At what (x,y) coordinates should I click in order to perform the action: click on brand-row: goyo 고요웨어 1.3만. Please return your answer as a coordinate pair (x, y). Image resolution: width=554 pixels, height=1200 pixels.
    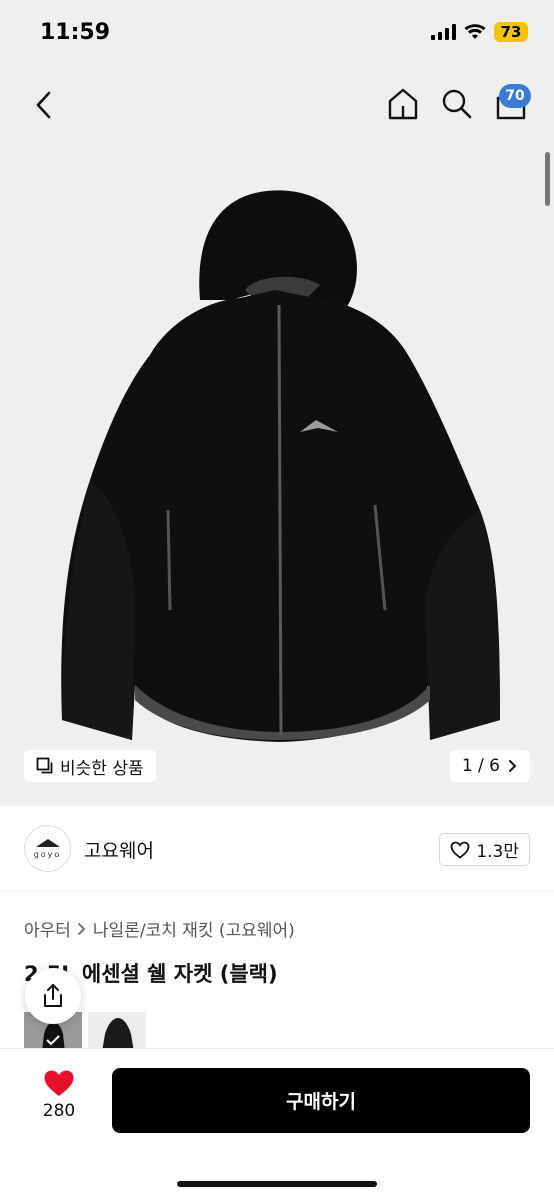
    Looking at the image, I should click on (277, 849).